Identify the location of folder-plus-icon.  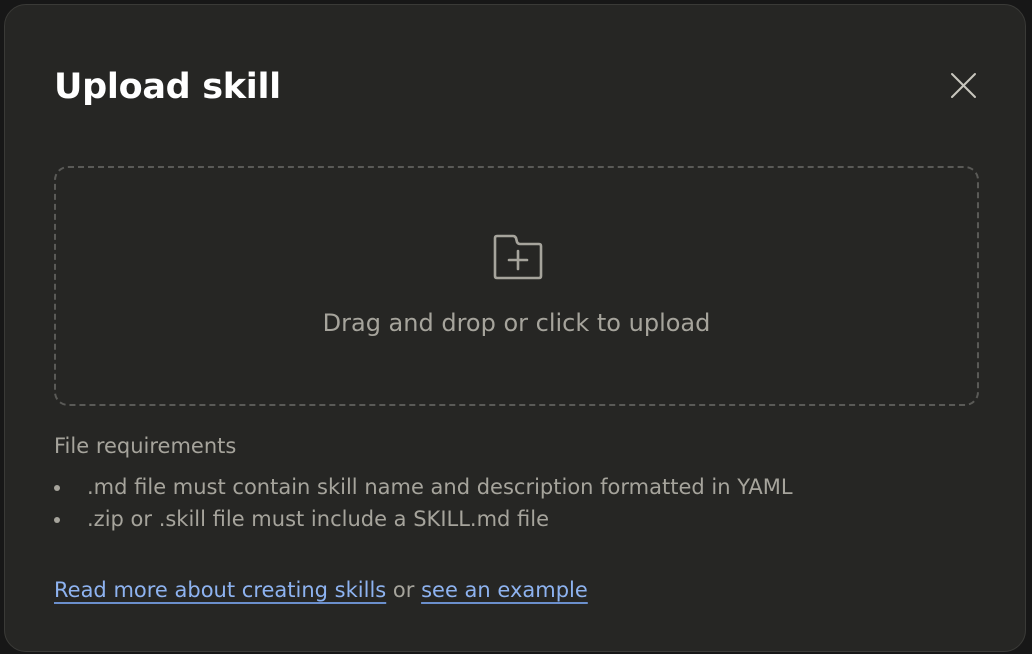
(518, 257).